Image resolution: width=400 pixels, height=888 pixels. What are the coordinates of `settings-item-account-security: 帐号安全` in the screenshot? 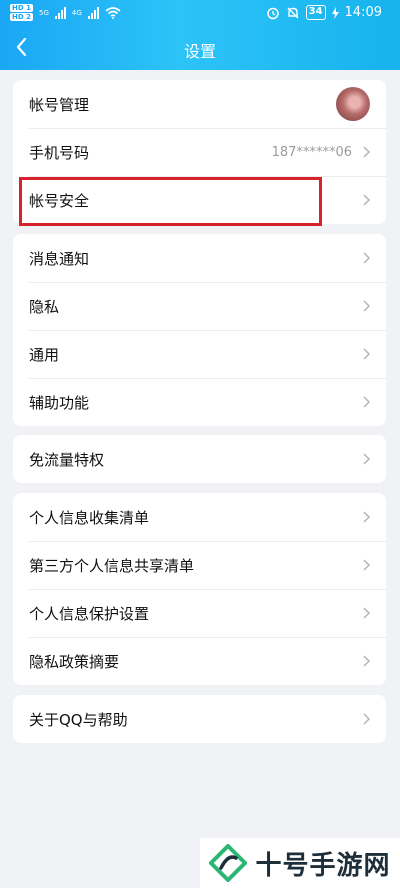 It's located at (199, 200).